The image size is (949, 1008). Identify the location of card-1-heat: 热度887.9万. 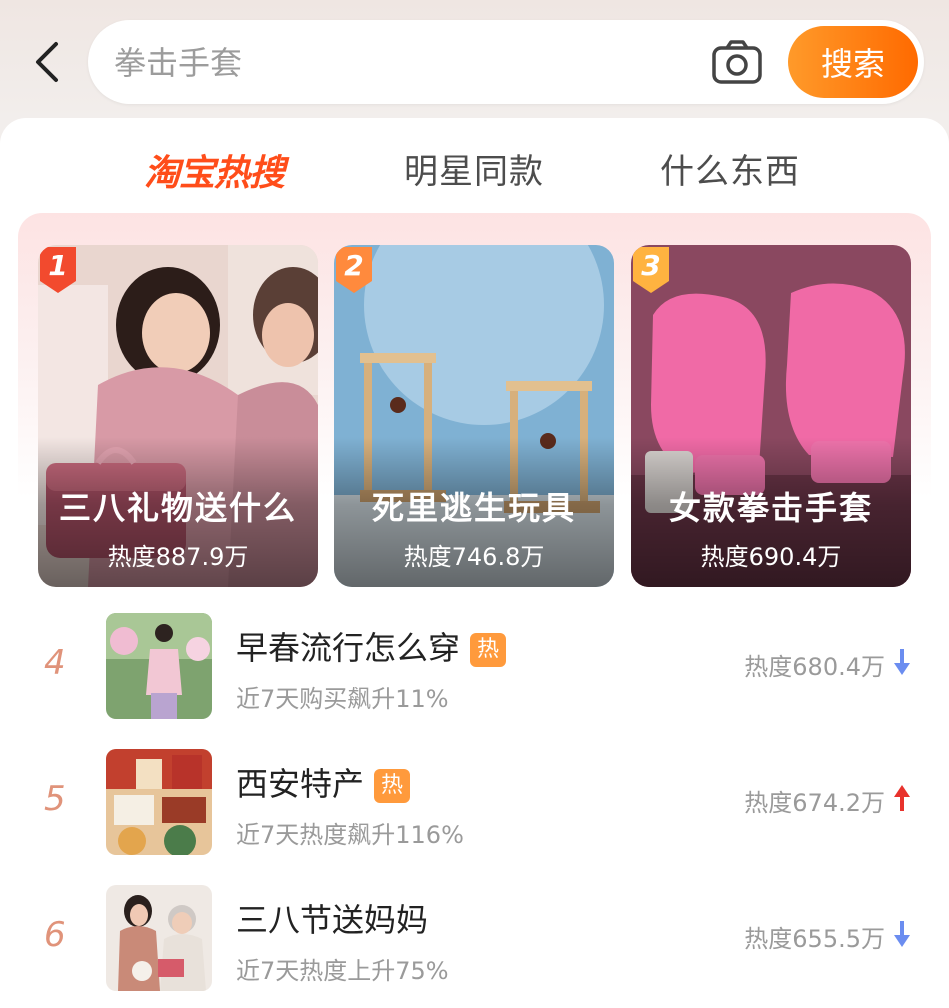
(178, 557).